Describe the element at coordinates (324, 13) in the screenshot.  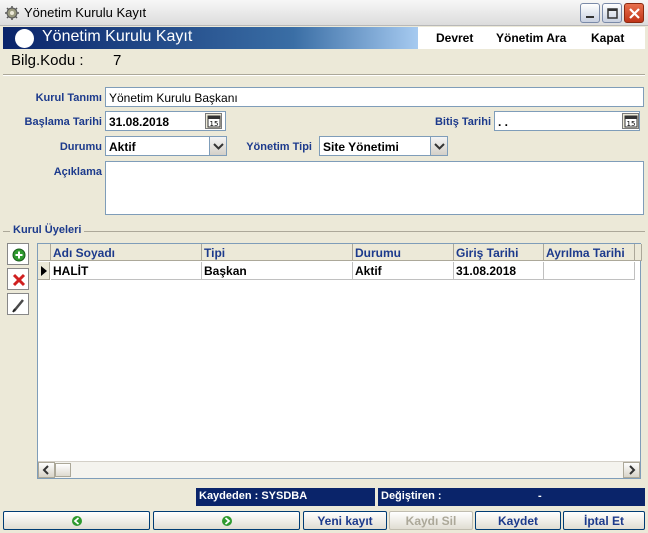
I see `title-bar: Yönetim Kurulu Kayıt` at that location.